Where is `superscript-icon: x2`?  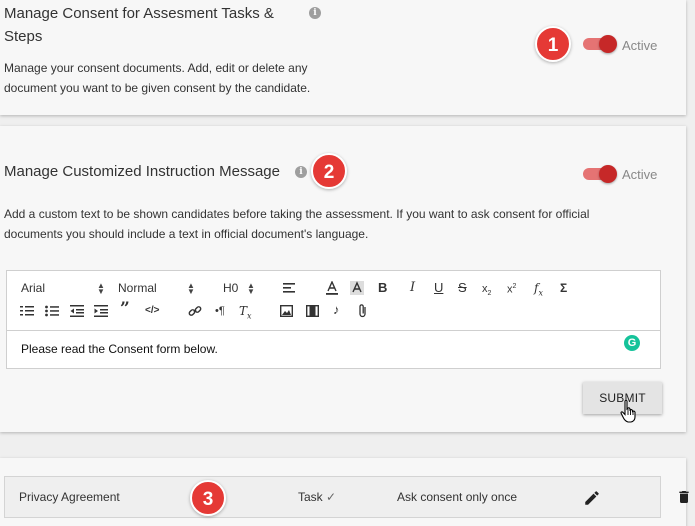
superscript-icon: x2 is located at coordinates (511, 288).